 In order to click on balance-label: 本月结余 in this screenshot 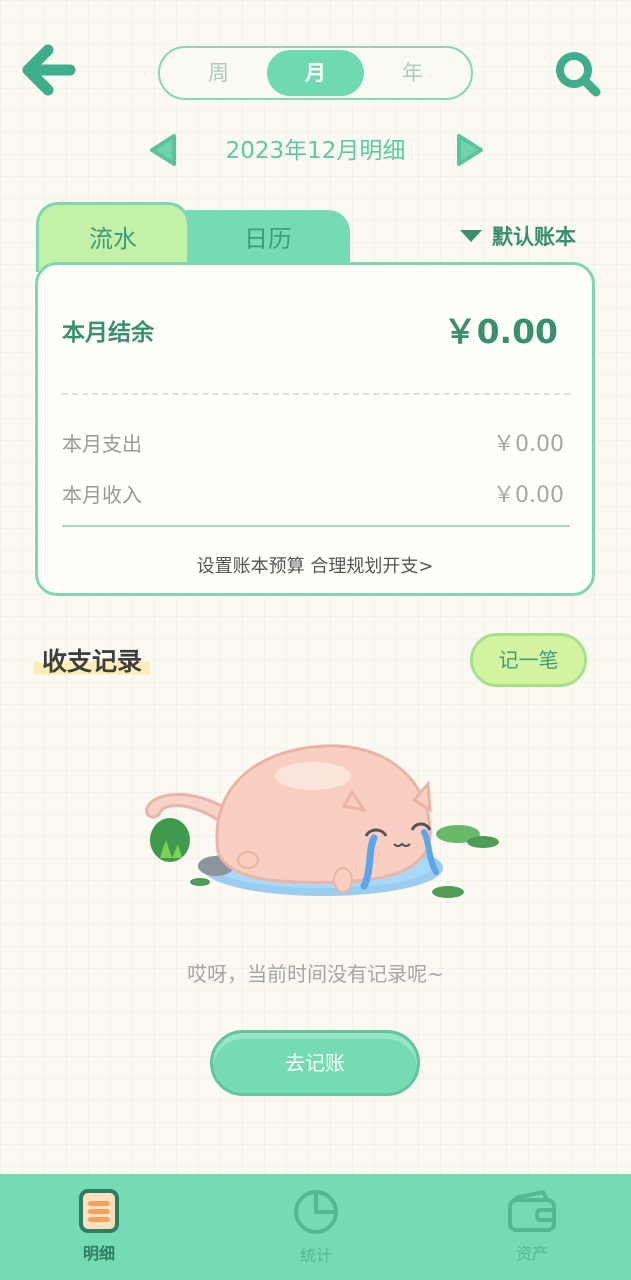, I will do `click(108, 333)`.